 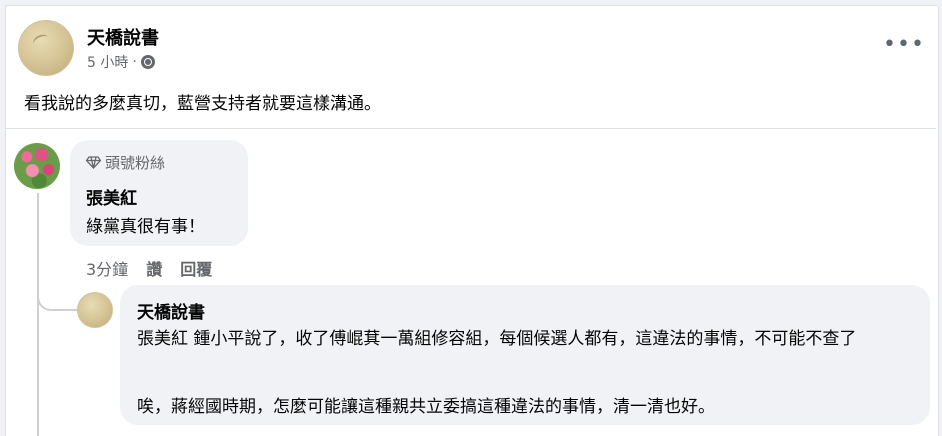 What do you see at coordinates (107, 62) in the screenshot?
I see `post-time: 5 小時` at bounding box center [107, 62].